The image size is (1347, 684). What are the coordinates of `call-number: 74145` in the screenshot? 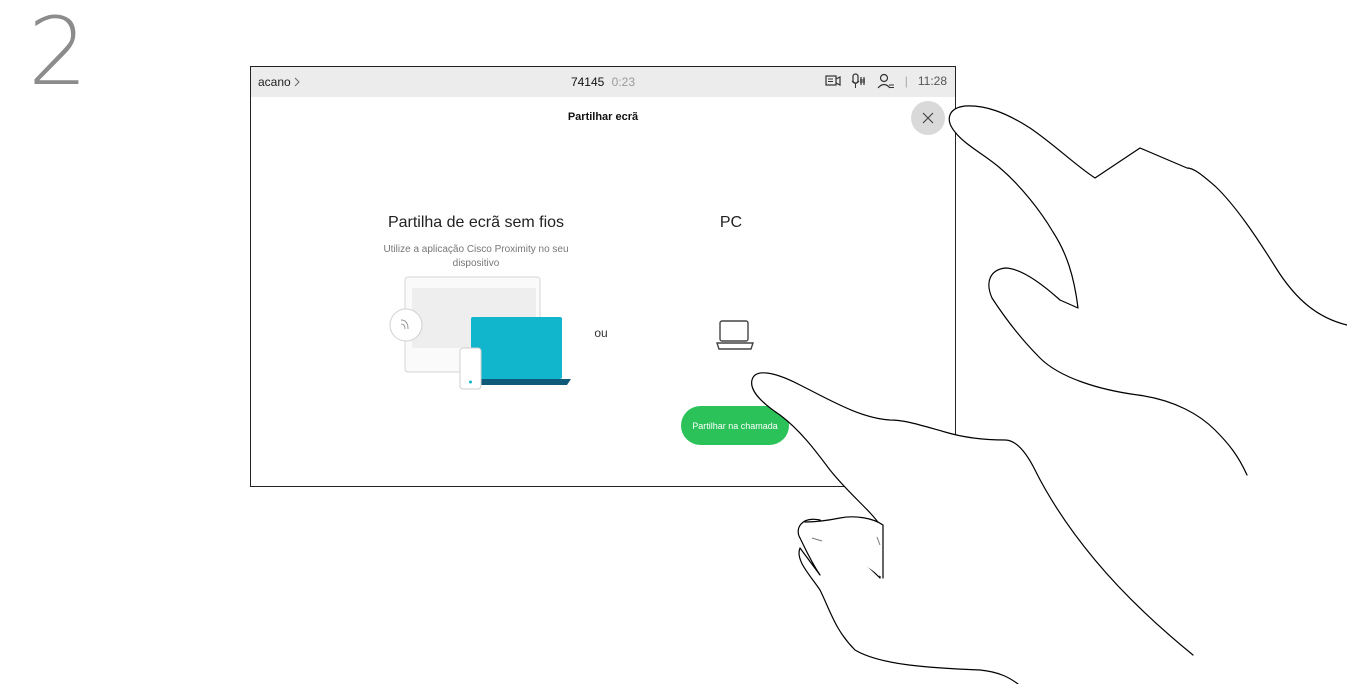 It's located at (587, 82).